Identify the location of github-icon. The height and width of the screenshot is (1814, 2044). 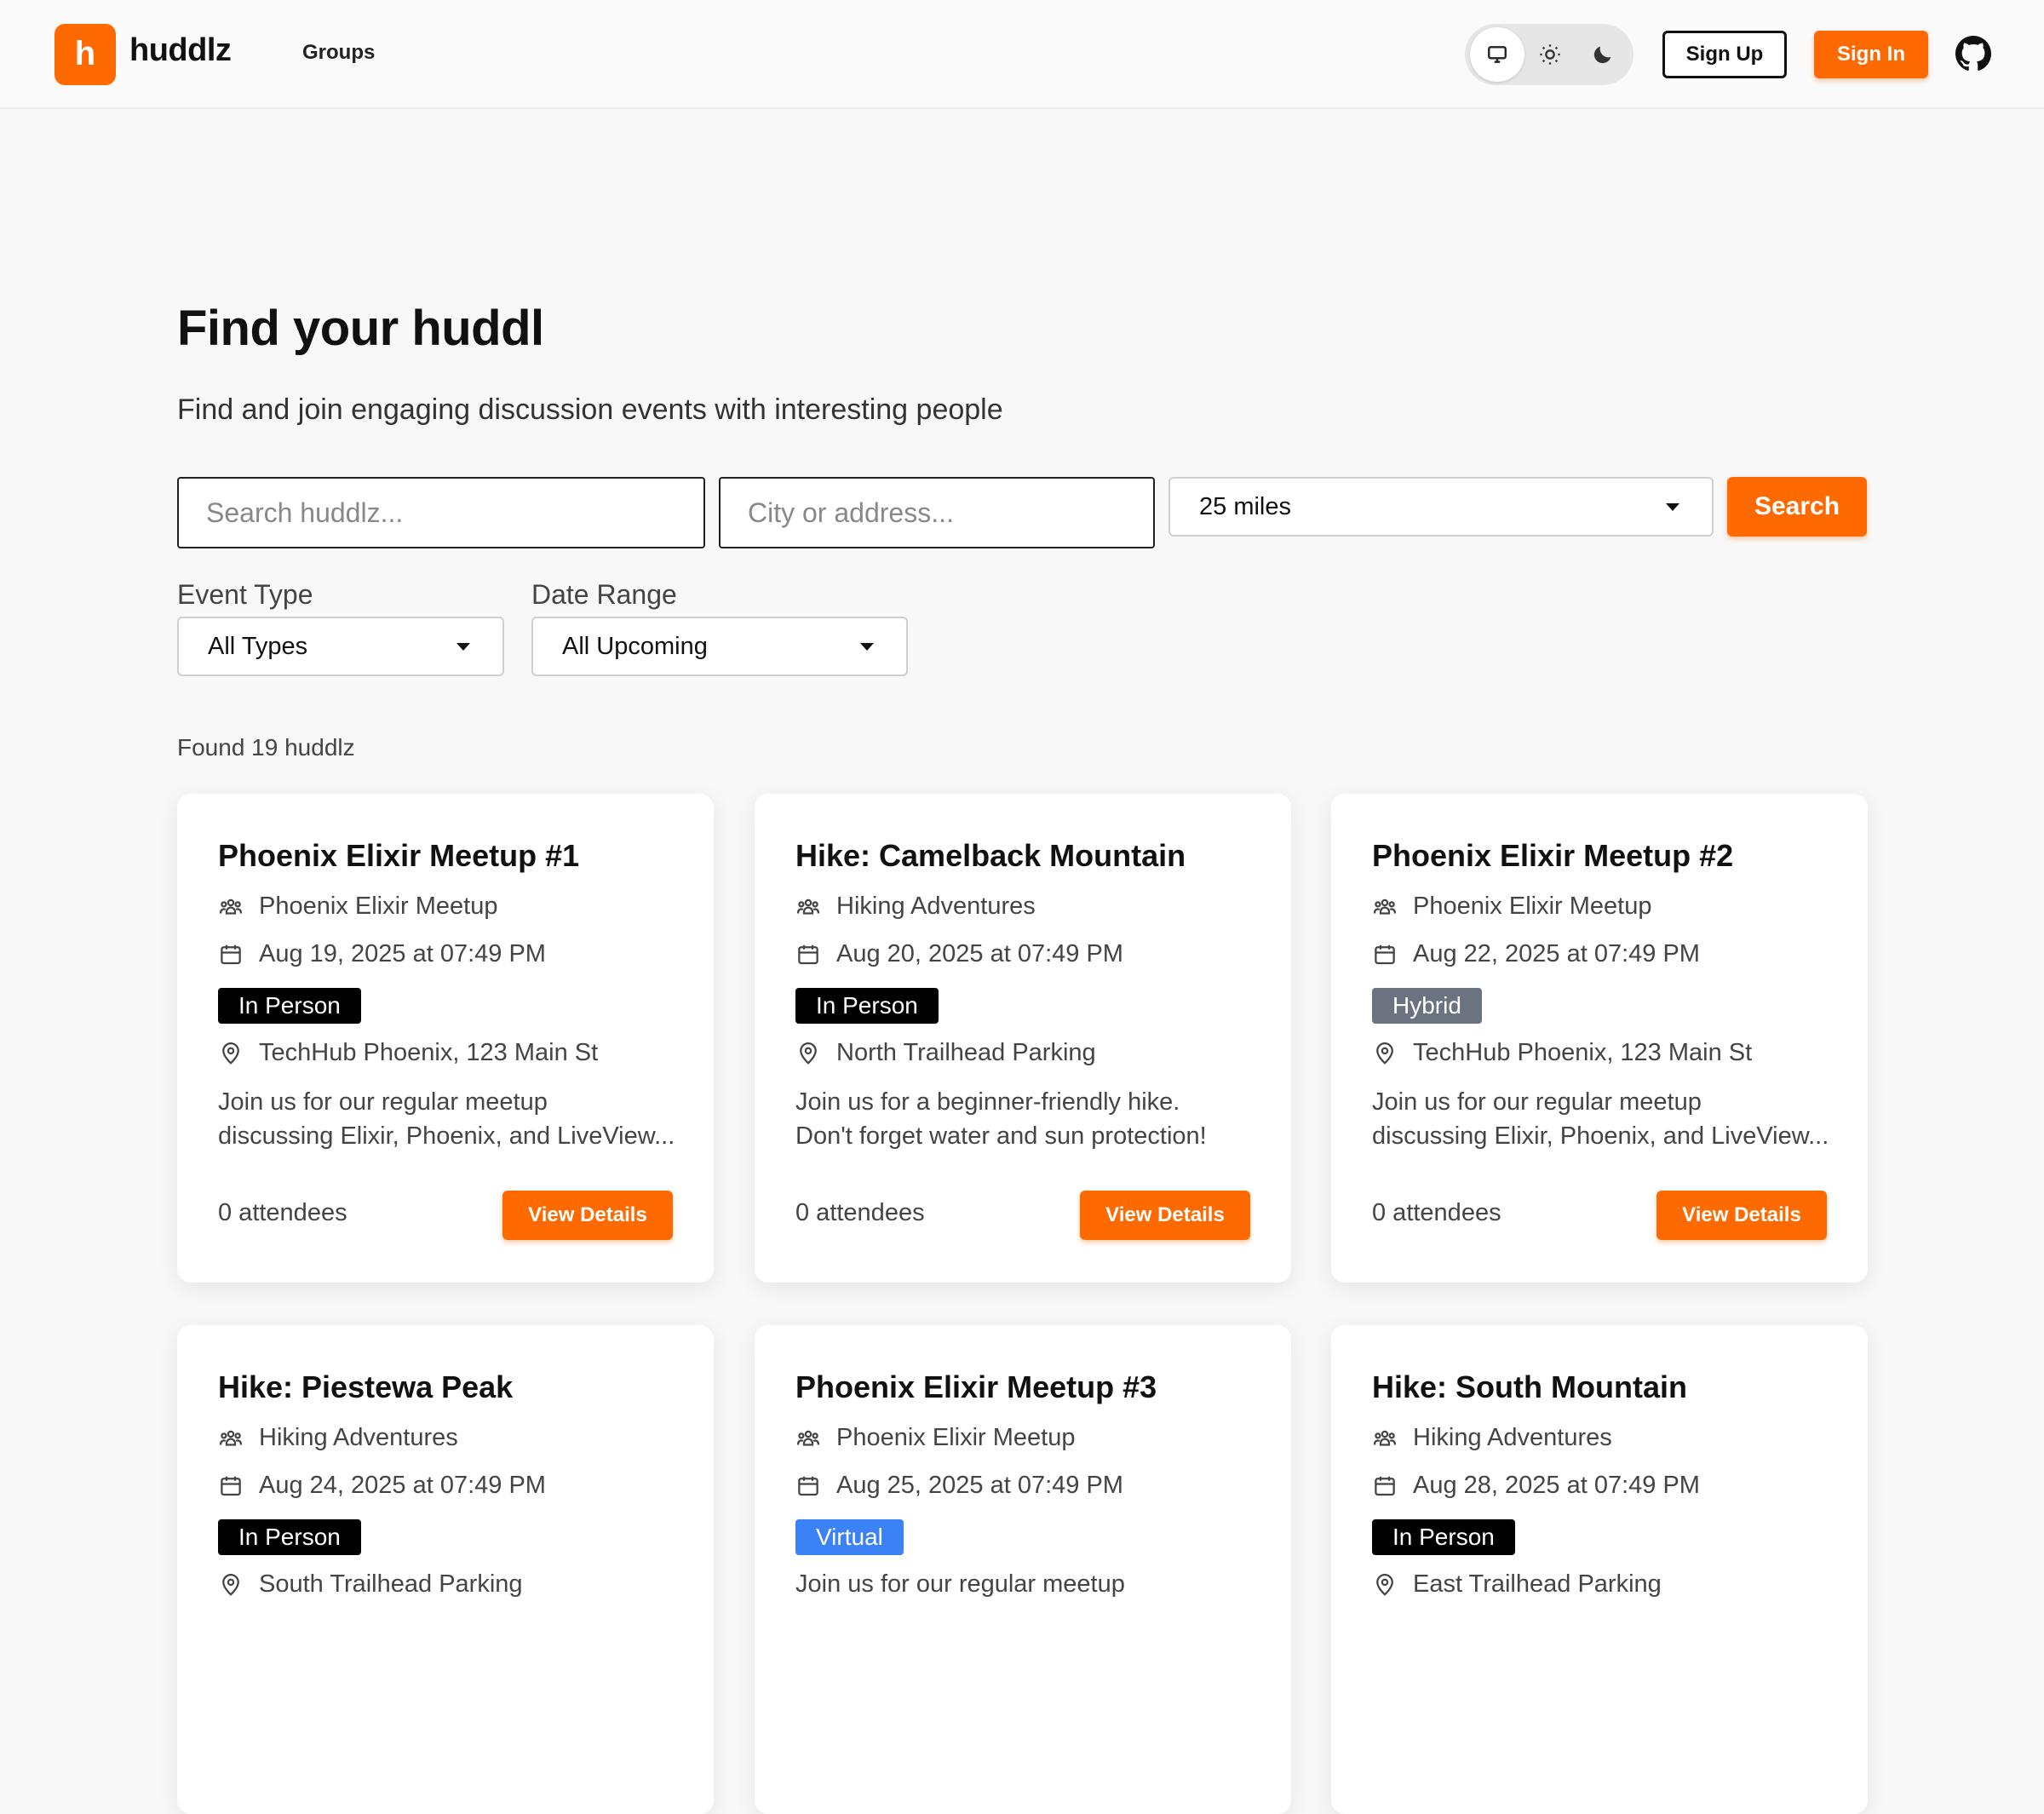
(1973, 54).